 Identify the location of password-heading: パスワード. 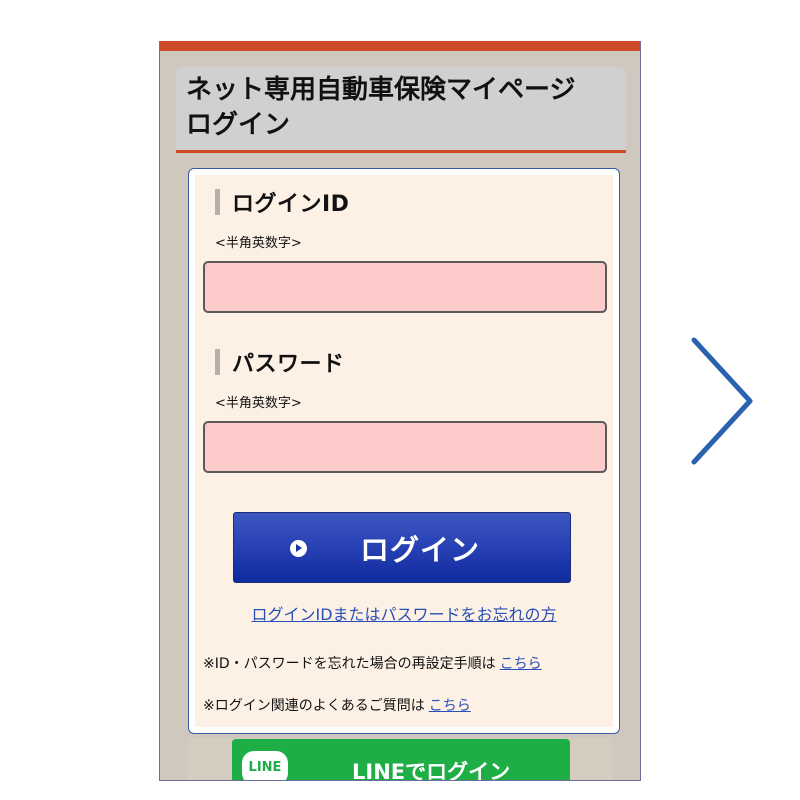
(280, 363).